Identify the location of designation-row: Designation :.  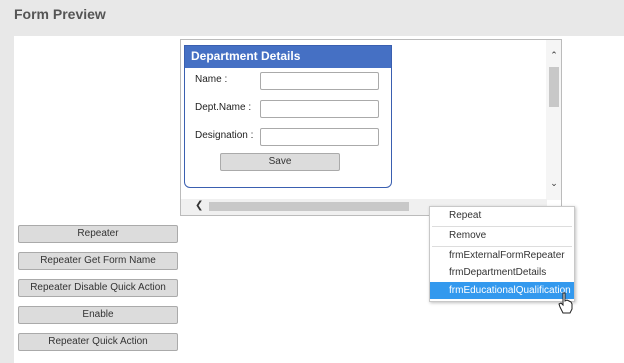
(224, 135).